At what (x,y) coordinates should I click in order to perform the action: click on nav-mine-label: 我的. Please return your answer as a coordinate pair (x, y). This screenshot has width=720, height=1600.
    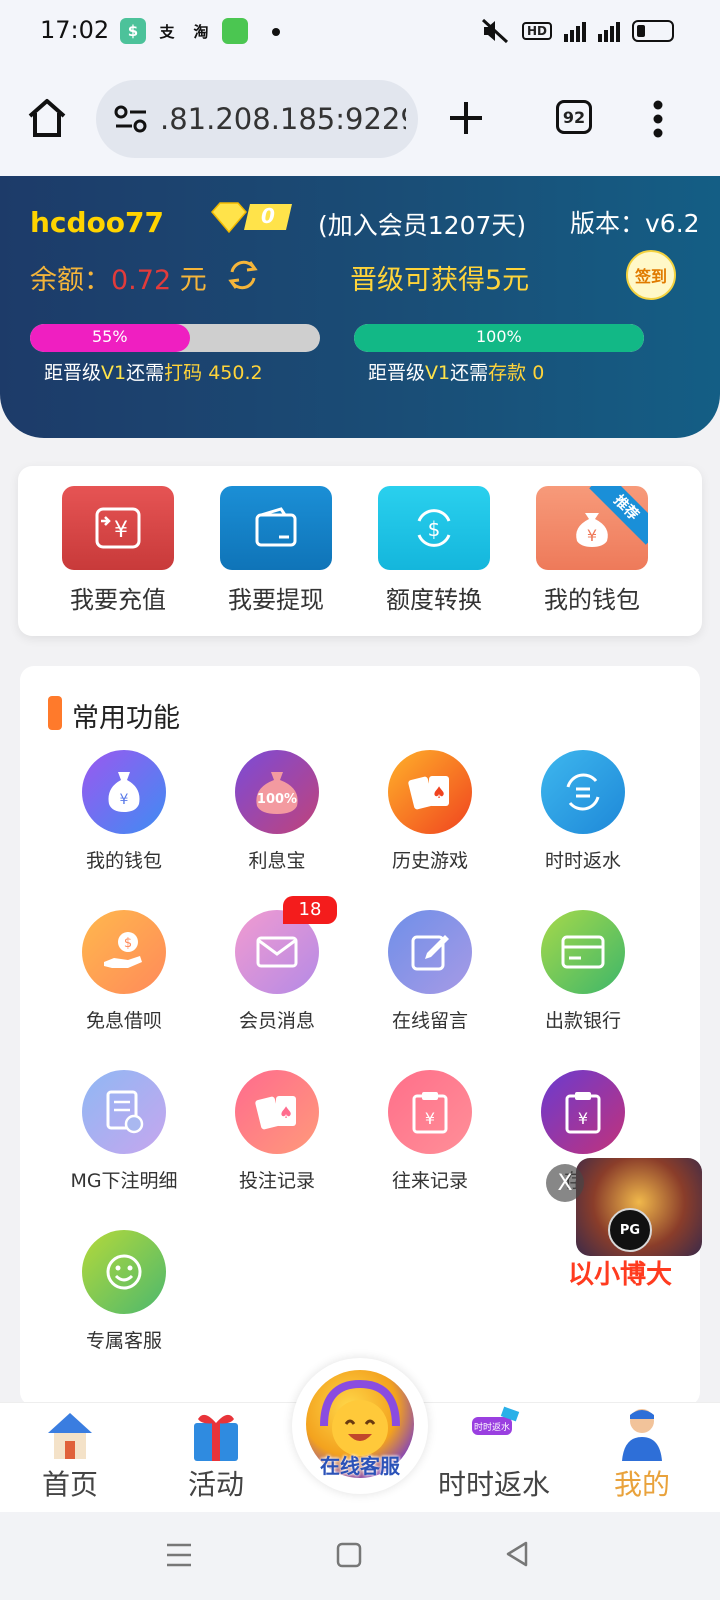
    Looking at the image, I should click on (641, 1484).